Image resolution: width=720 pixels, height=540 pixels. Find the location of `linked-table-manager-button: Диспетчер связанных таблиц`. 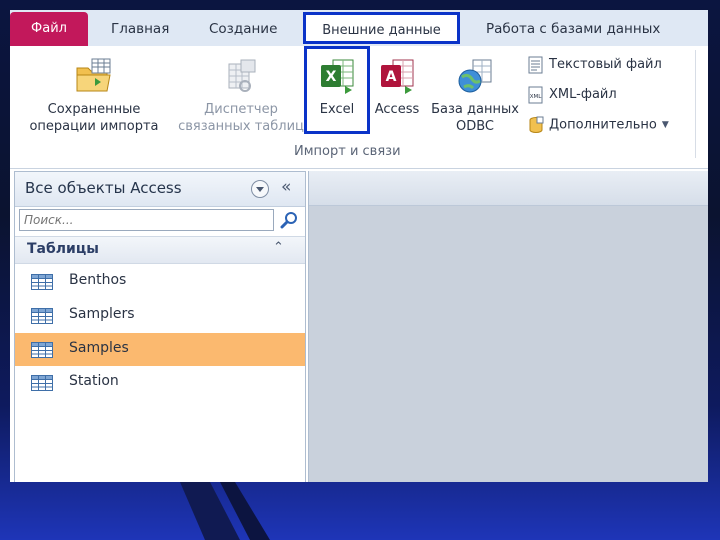

linked-table-manager-button: Диспетчер связанных таблиц is located at coordinates (241, 95).